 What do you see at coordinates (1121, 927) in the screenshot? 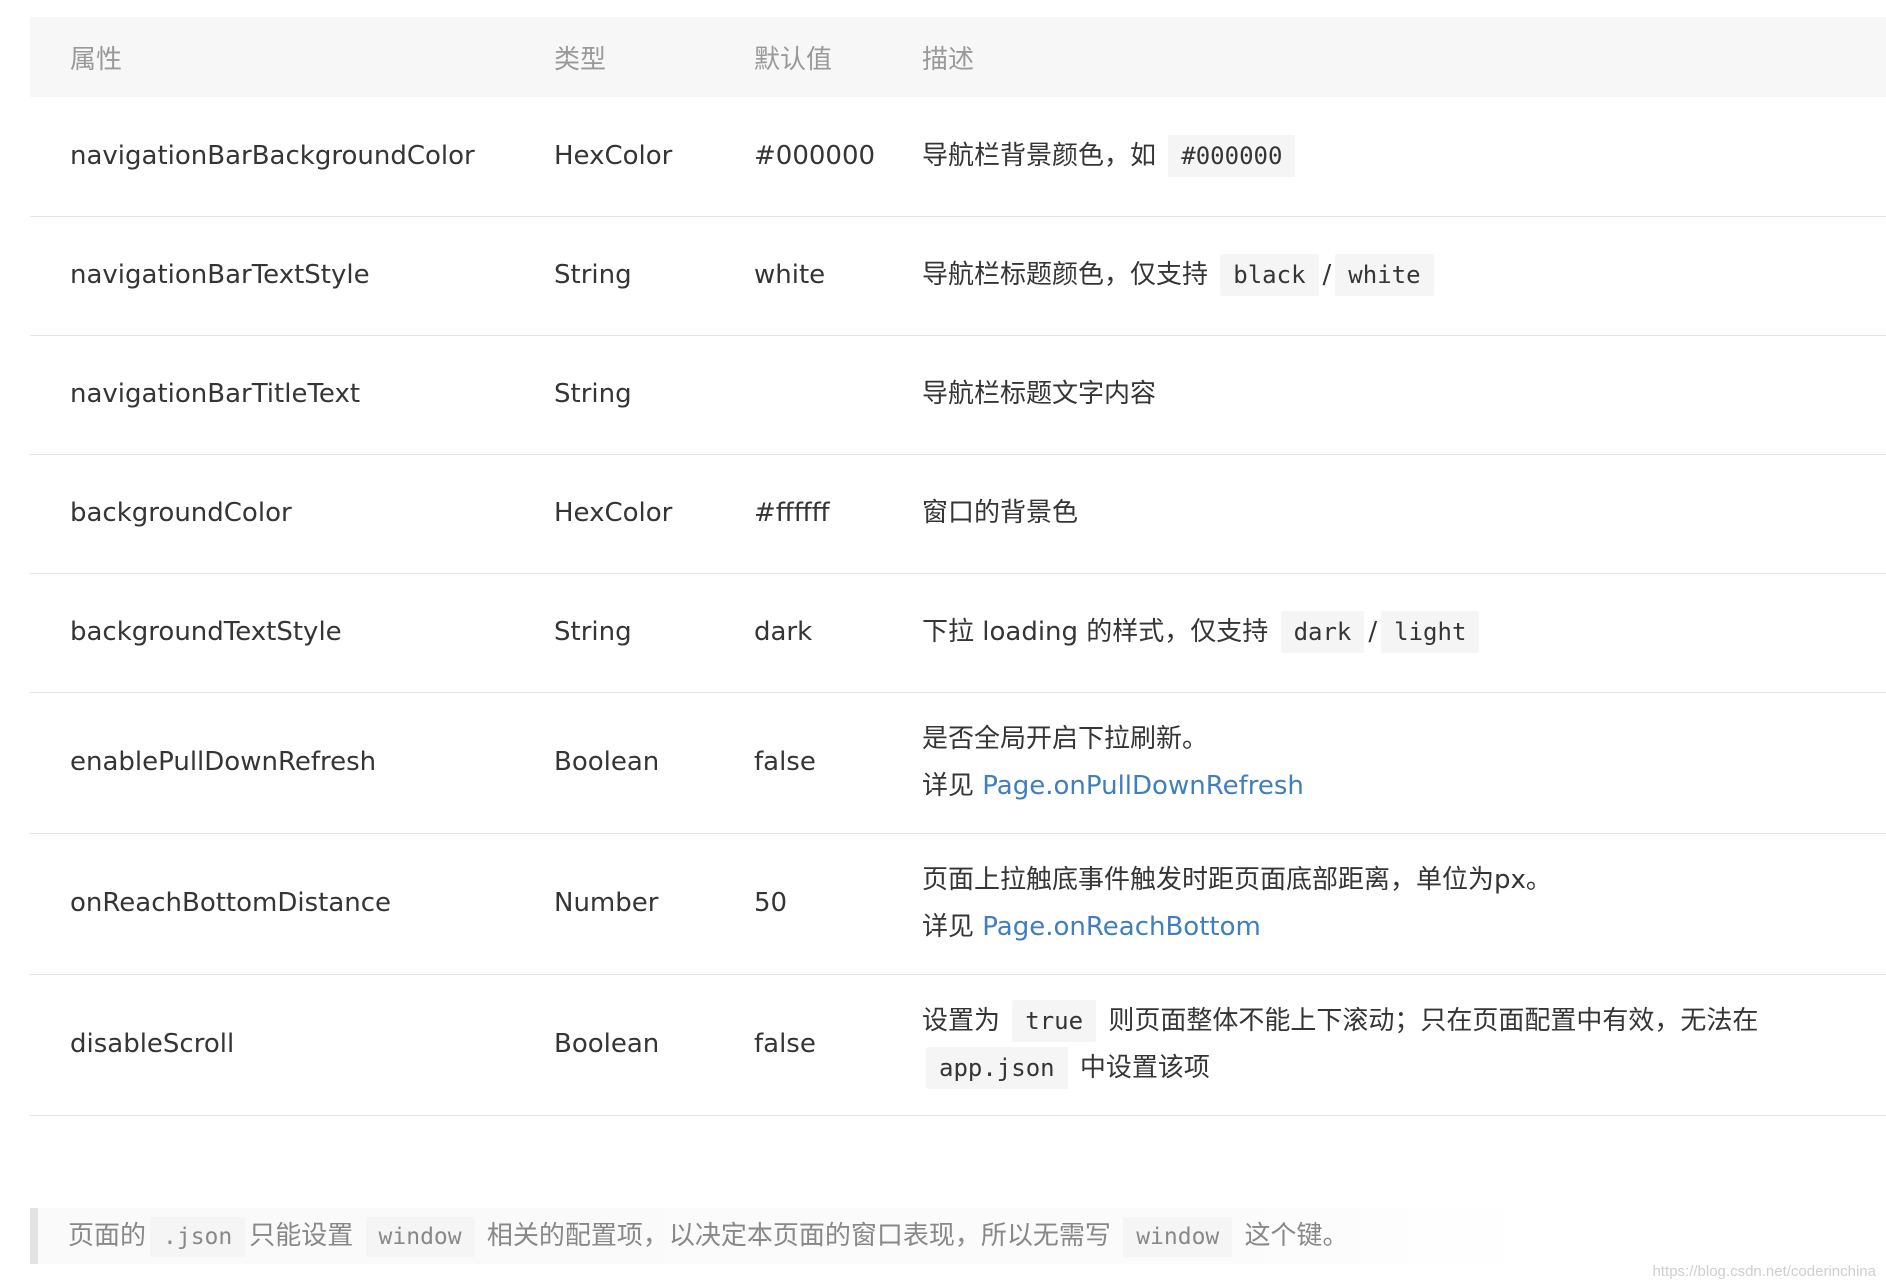
I see `doc-link: Page.onReachBottom` at bounding box center [1121, 927].